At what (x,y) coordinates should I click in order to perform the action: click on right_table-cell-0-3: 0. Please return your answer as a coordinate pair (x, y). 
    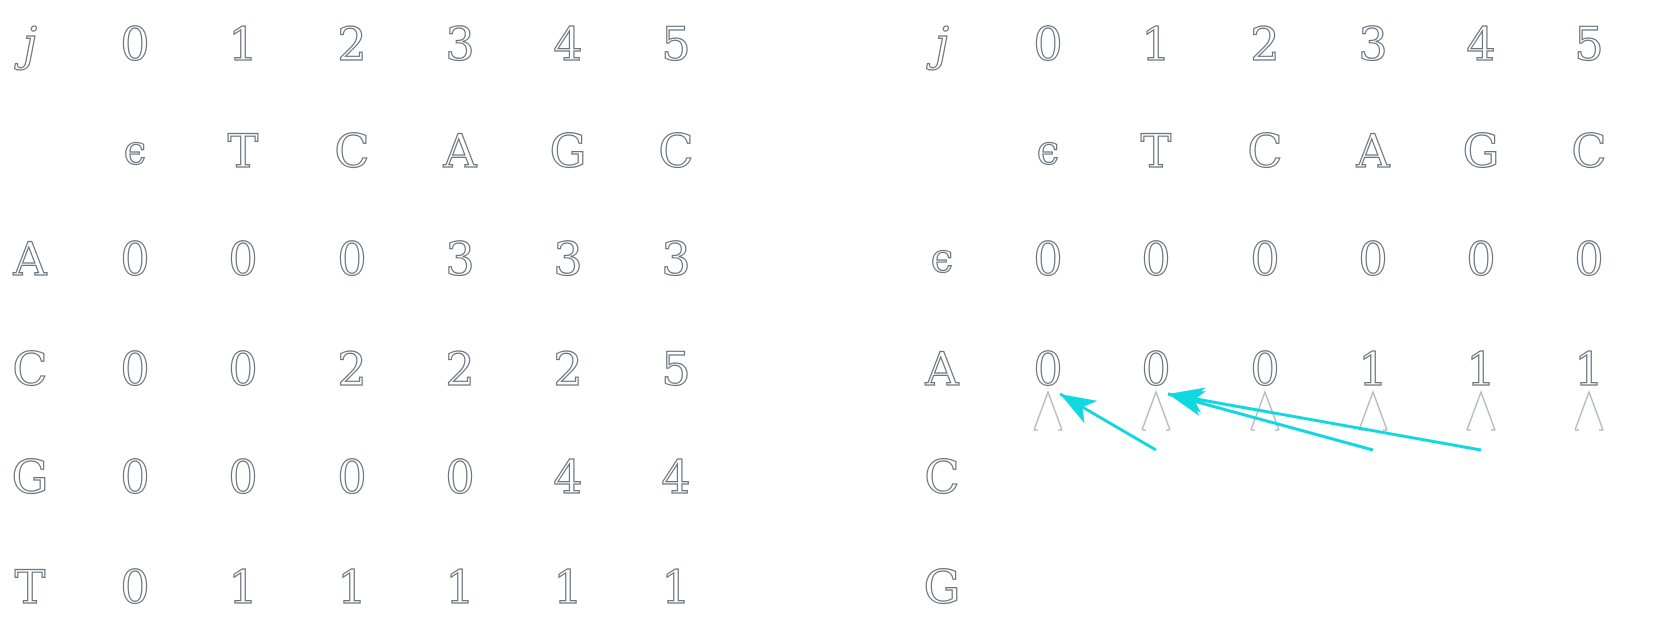
    Looking at the image, I should click on (1373, 259).